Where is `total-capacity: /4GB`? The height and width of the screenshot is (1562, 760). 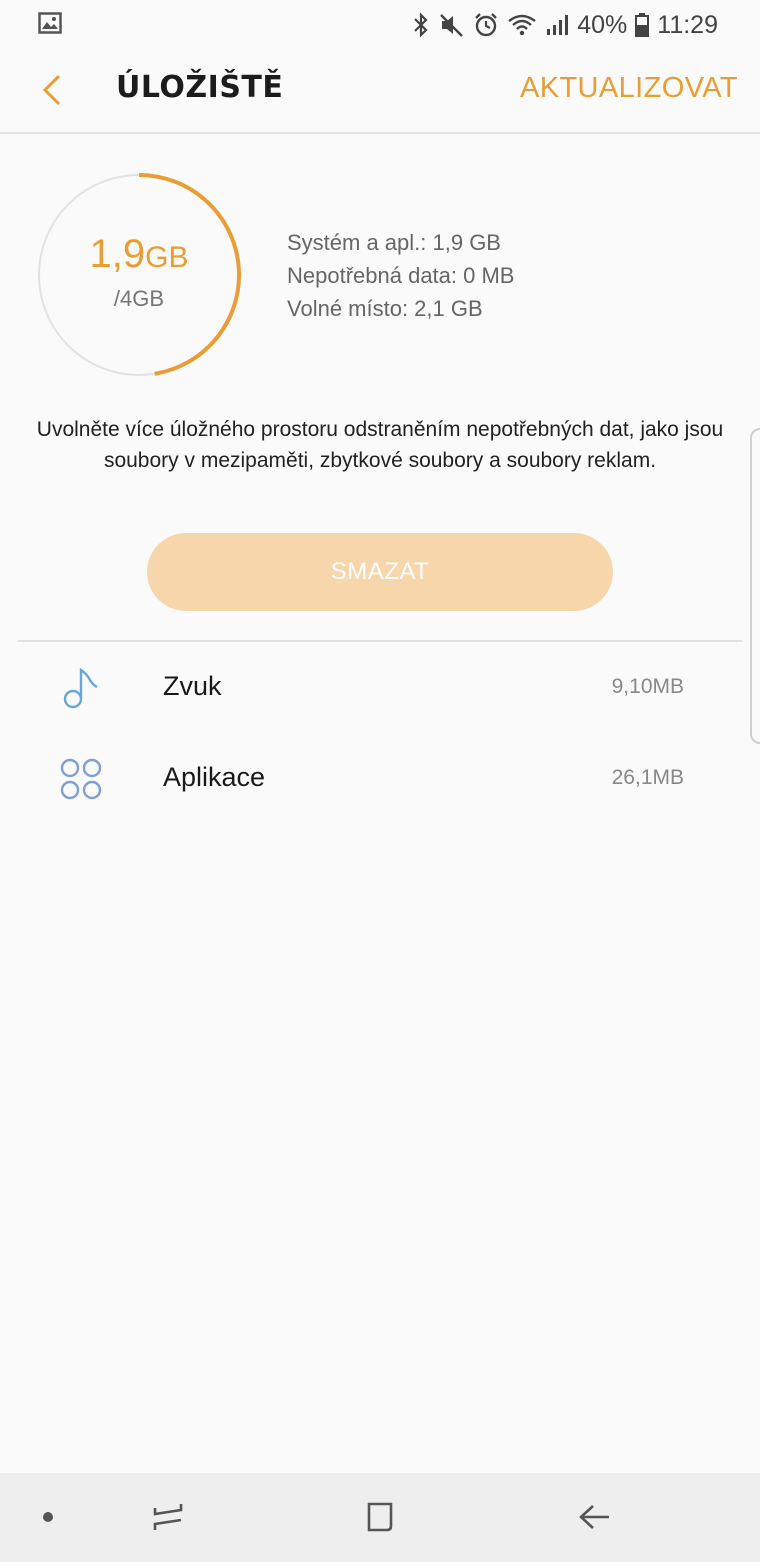
total-capacity: /4GB is located at coordinates (139, 298).